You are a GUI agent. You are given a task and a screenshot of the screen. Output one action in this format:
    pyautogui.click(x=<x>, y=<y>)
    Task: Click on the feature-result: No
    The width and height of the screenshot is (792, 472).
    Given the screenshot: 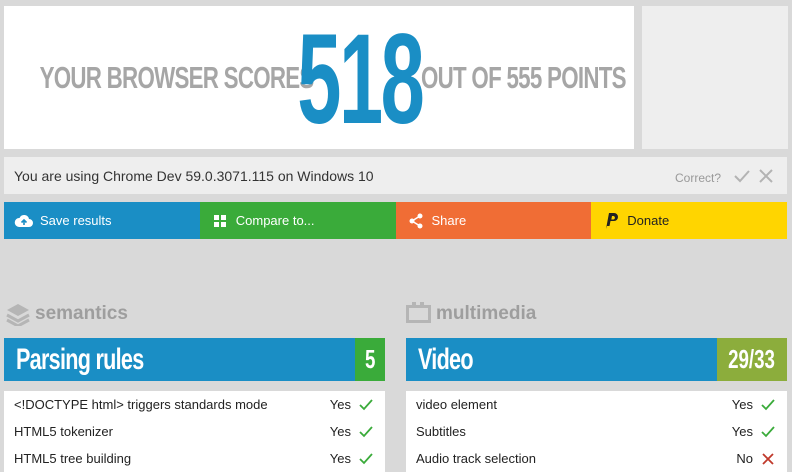 What is the action you would take?
    pyautogui.click(x=744, y=458)
    